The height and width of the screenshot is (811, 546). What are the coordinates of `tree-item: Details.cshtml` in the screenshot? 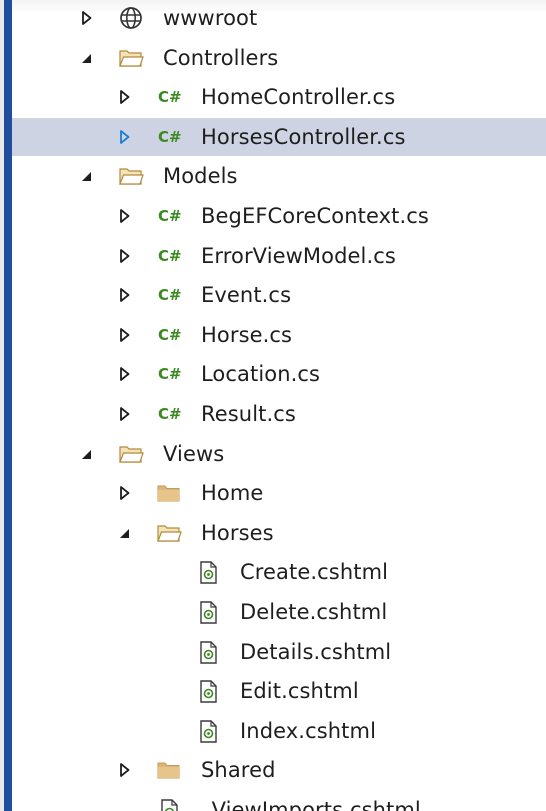 It's located at (279, 652).